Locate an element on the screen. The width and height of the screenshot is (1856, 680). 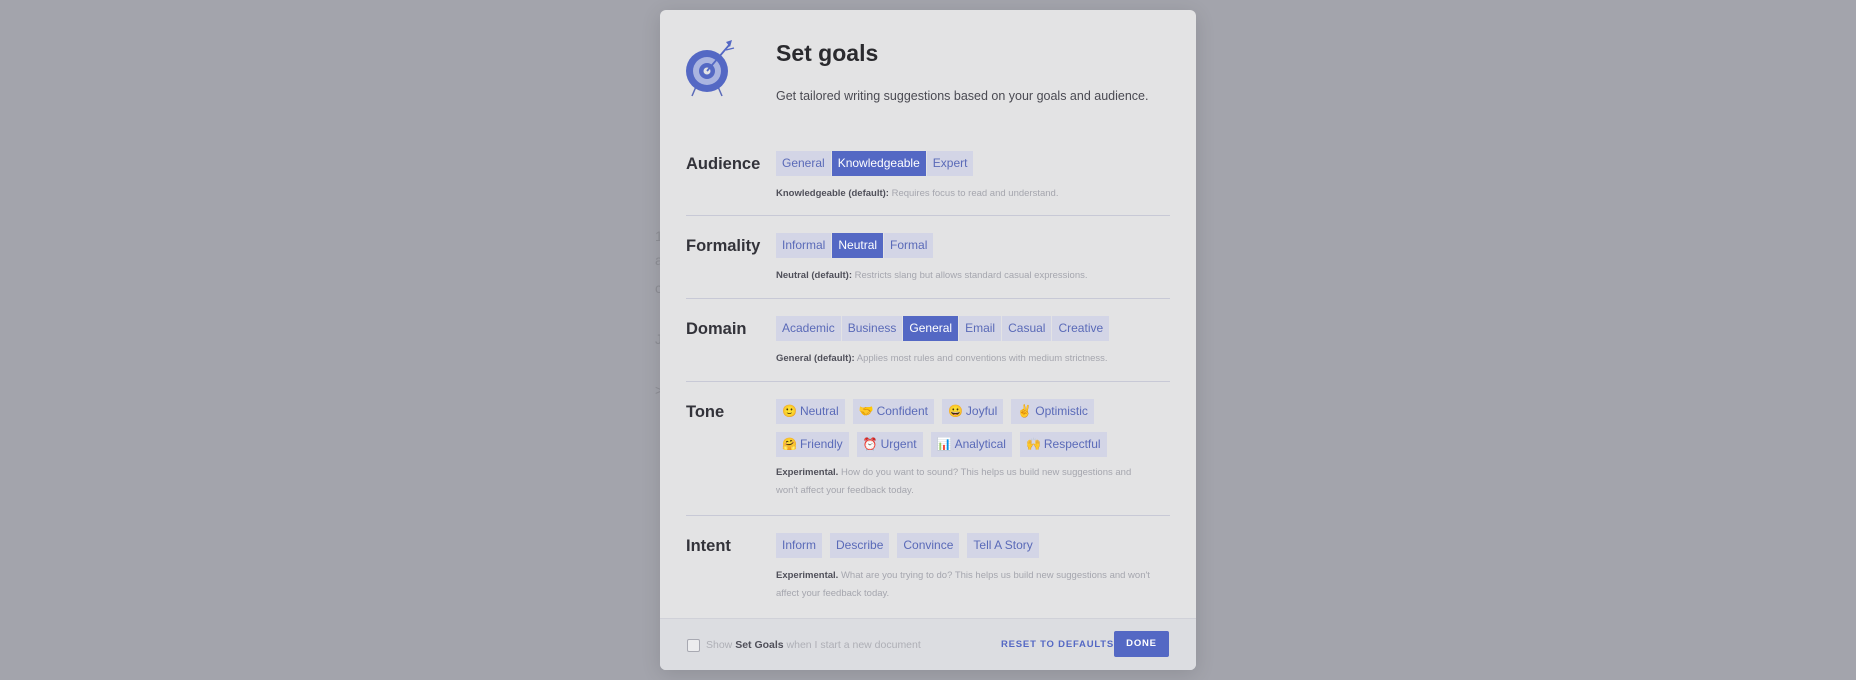
domain-label: Domain is located at coordinates (716, 329).